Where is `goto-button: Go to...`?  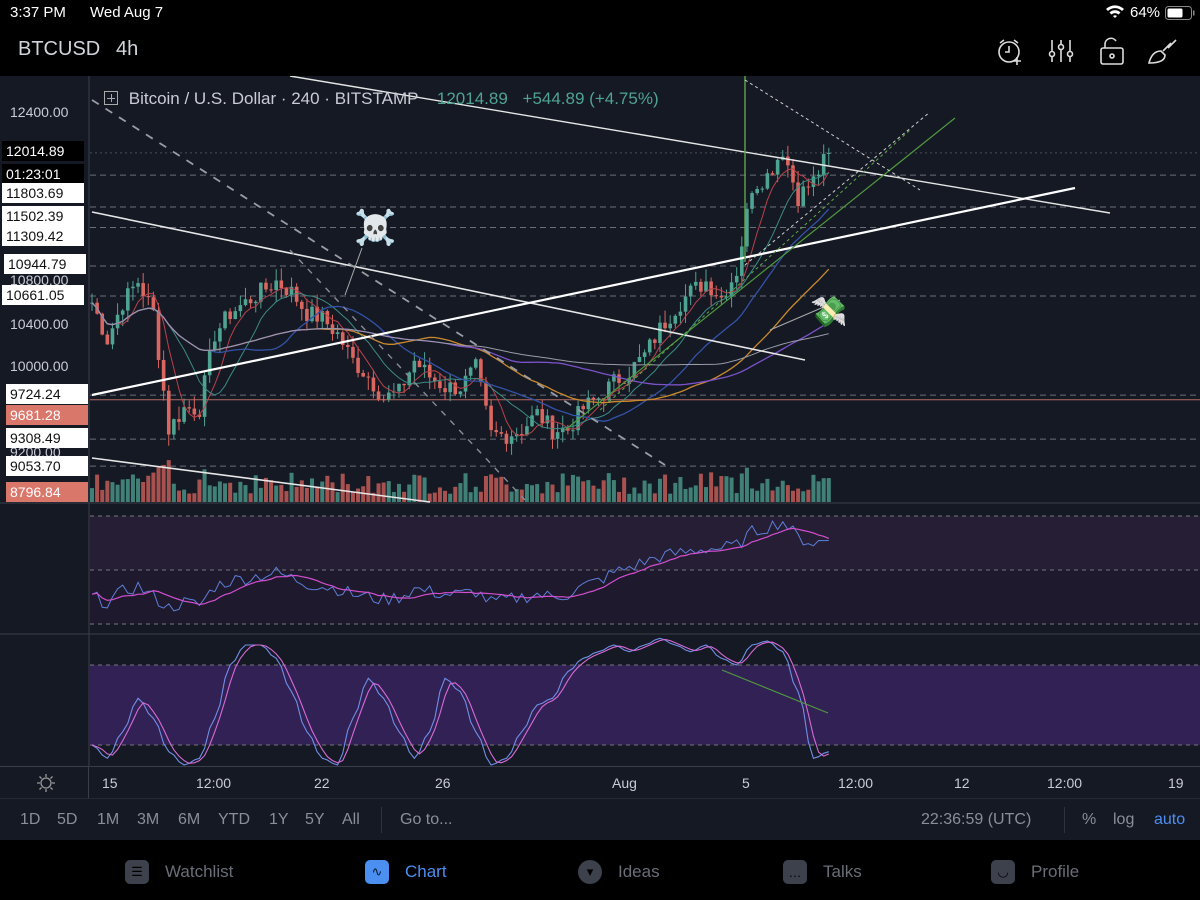 goto-button: Go to... is located at coordinates (426, 820).